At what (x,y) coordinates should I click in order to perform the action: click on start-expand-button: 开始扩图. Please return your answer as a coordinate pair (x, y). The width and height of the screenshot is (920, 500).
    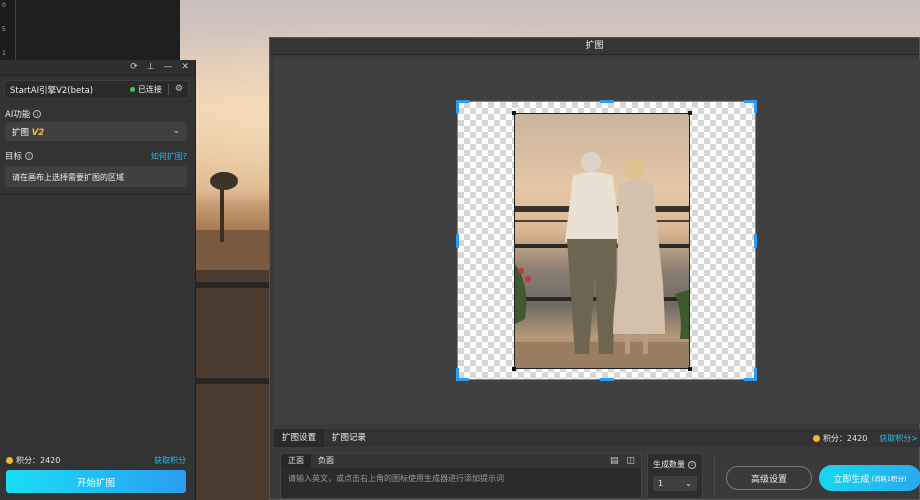
    Looking at the image, I should click on (96, 481).